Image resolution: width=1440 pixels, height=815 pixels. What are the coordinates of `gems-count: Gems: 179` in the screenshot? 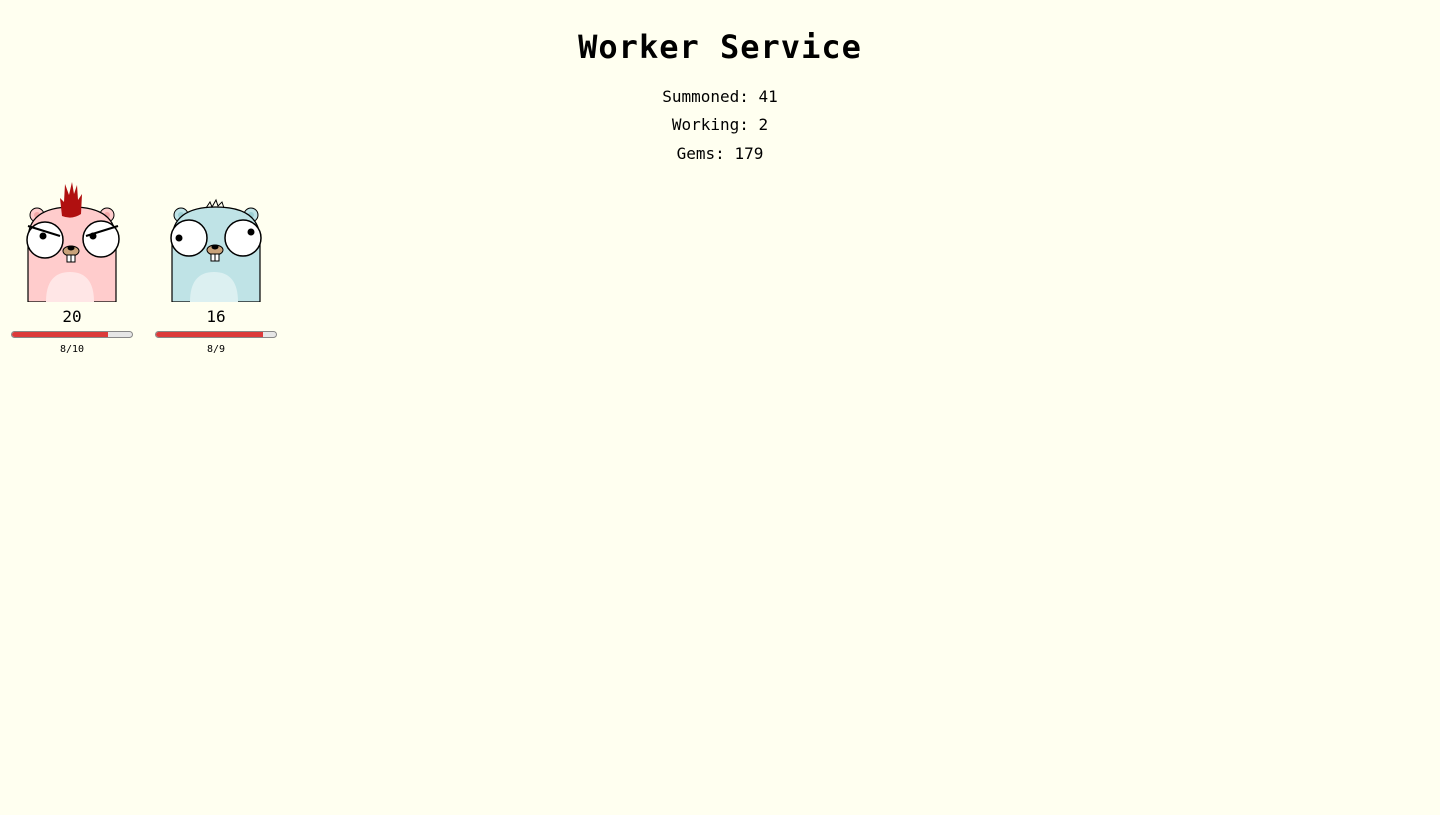 It's located at (720, 153).